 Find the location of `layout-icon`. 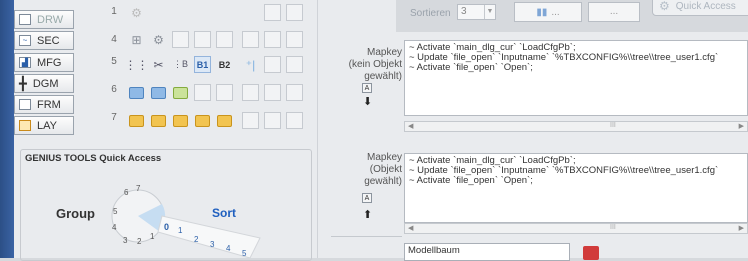

layout-icon is located at coordinates (25, 125).